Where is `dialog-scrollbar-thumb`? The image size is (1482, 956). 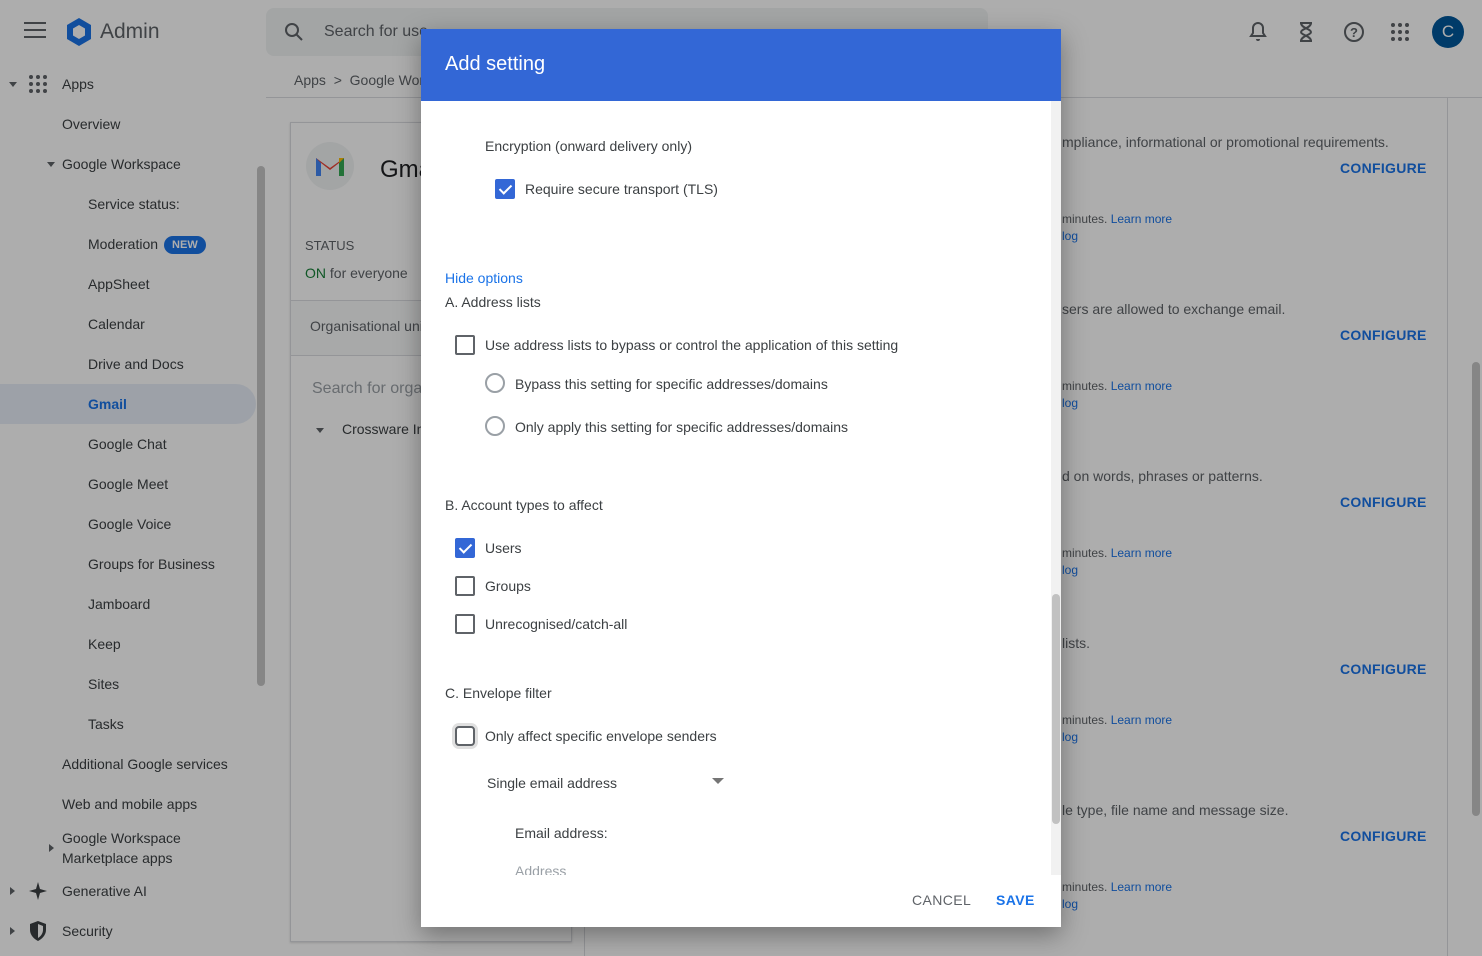 dialog-scrollbar-thumb is located at coordinates (1056, 709).